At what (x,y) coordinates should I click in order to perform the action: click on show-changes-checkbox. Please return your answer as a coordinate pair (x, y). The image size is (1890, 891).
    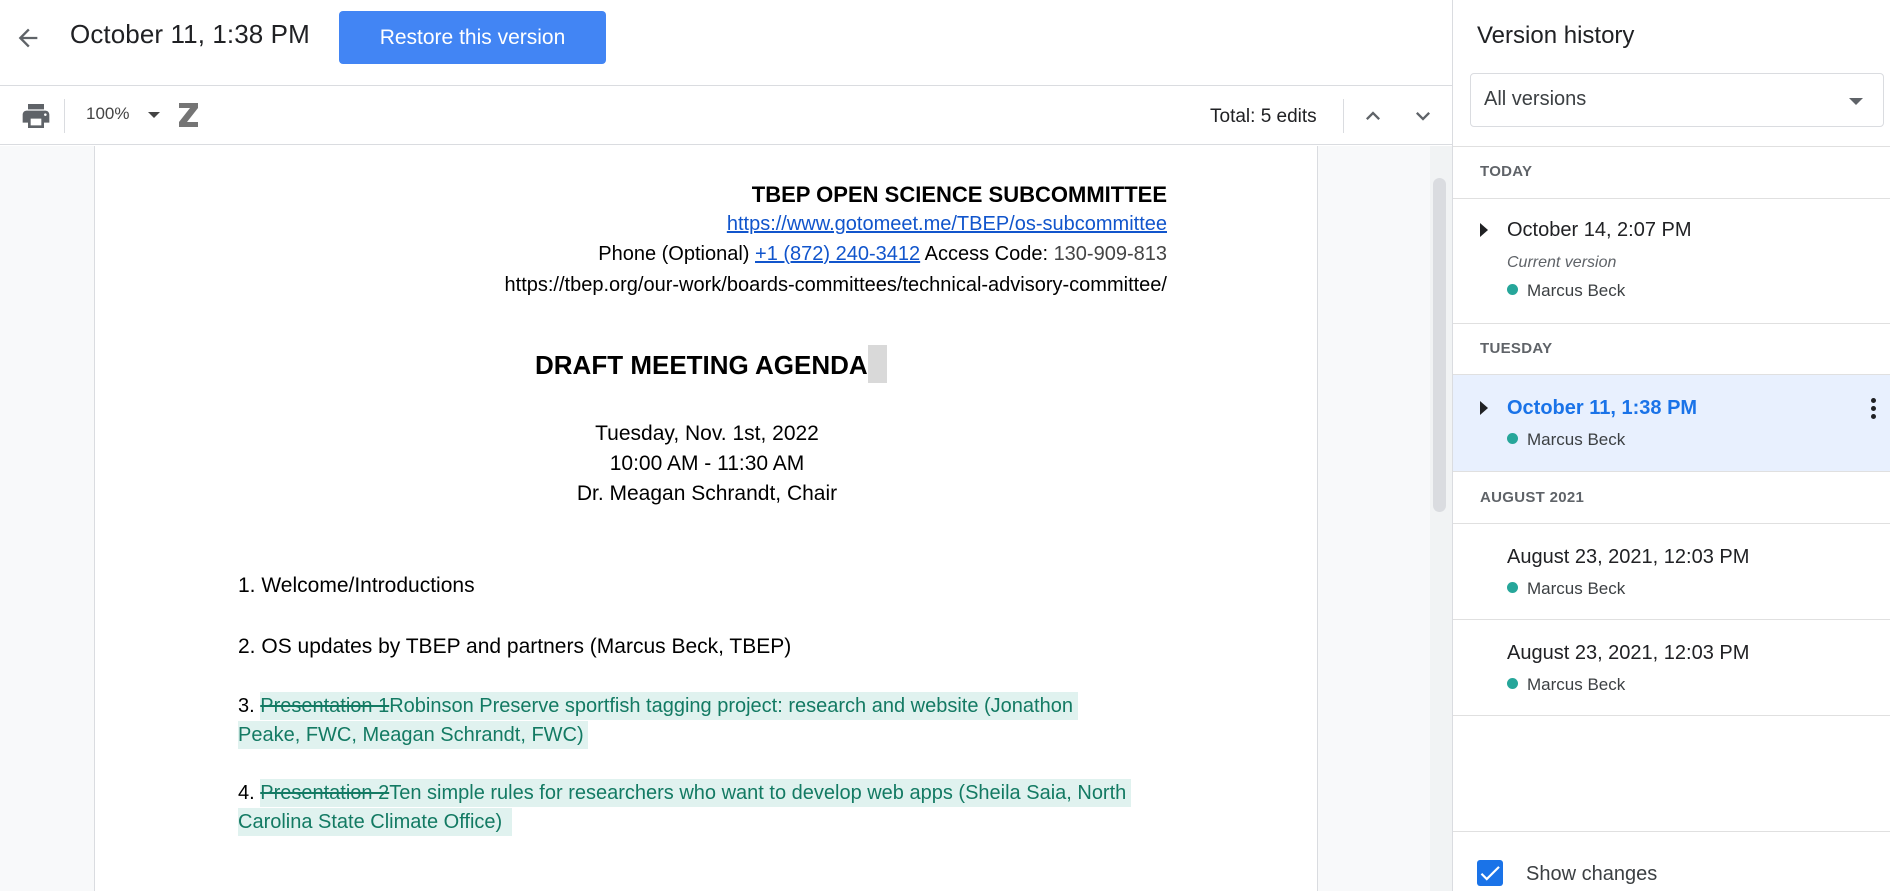
    Looking at the image, I should click on (1490, 873).